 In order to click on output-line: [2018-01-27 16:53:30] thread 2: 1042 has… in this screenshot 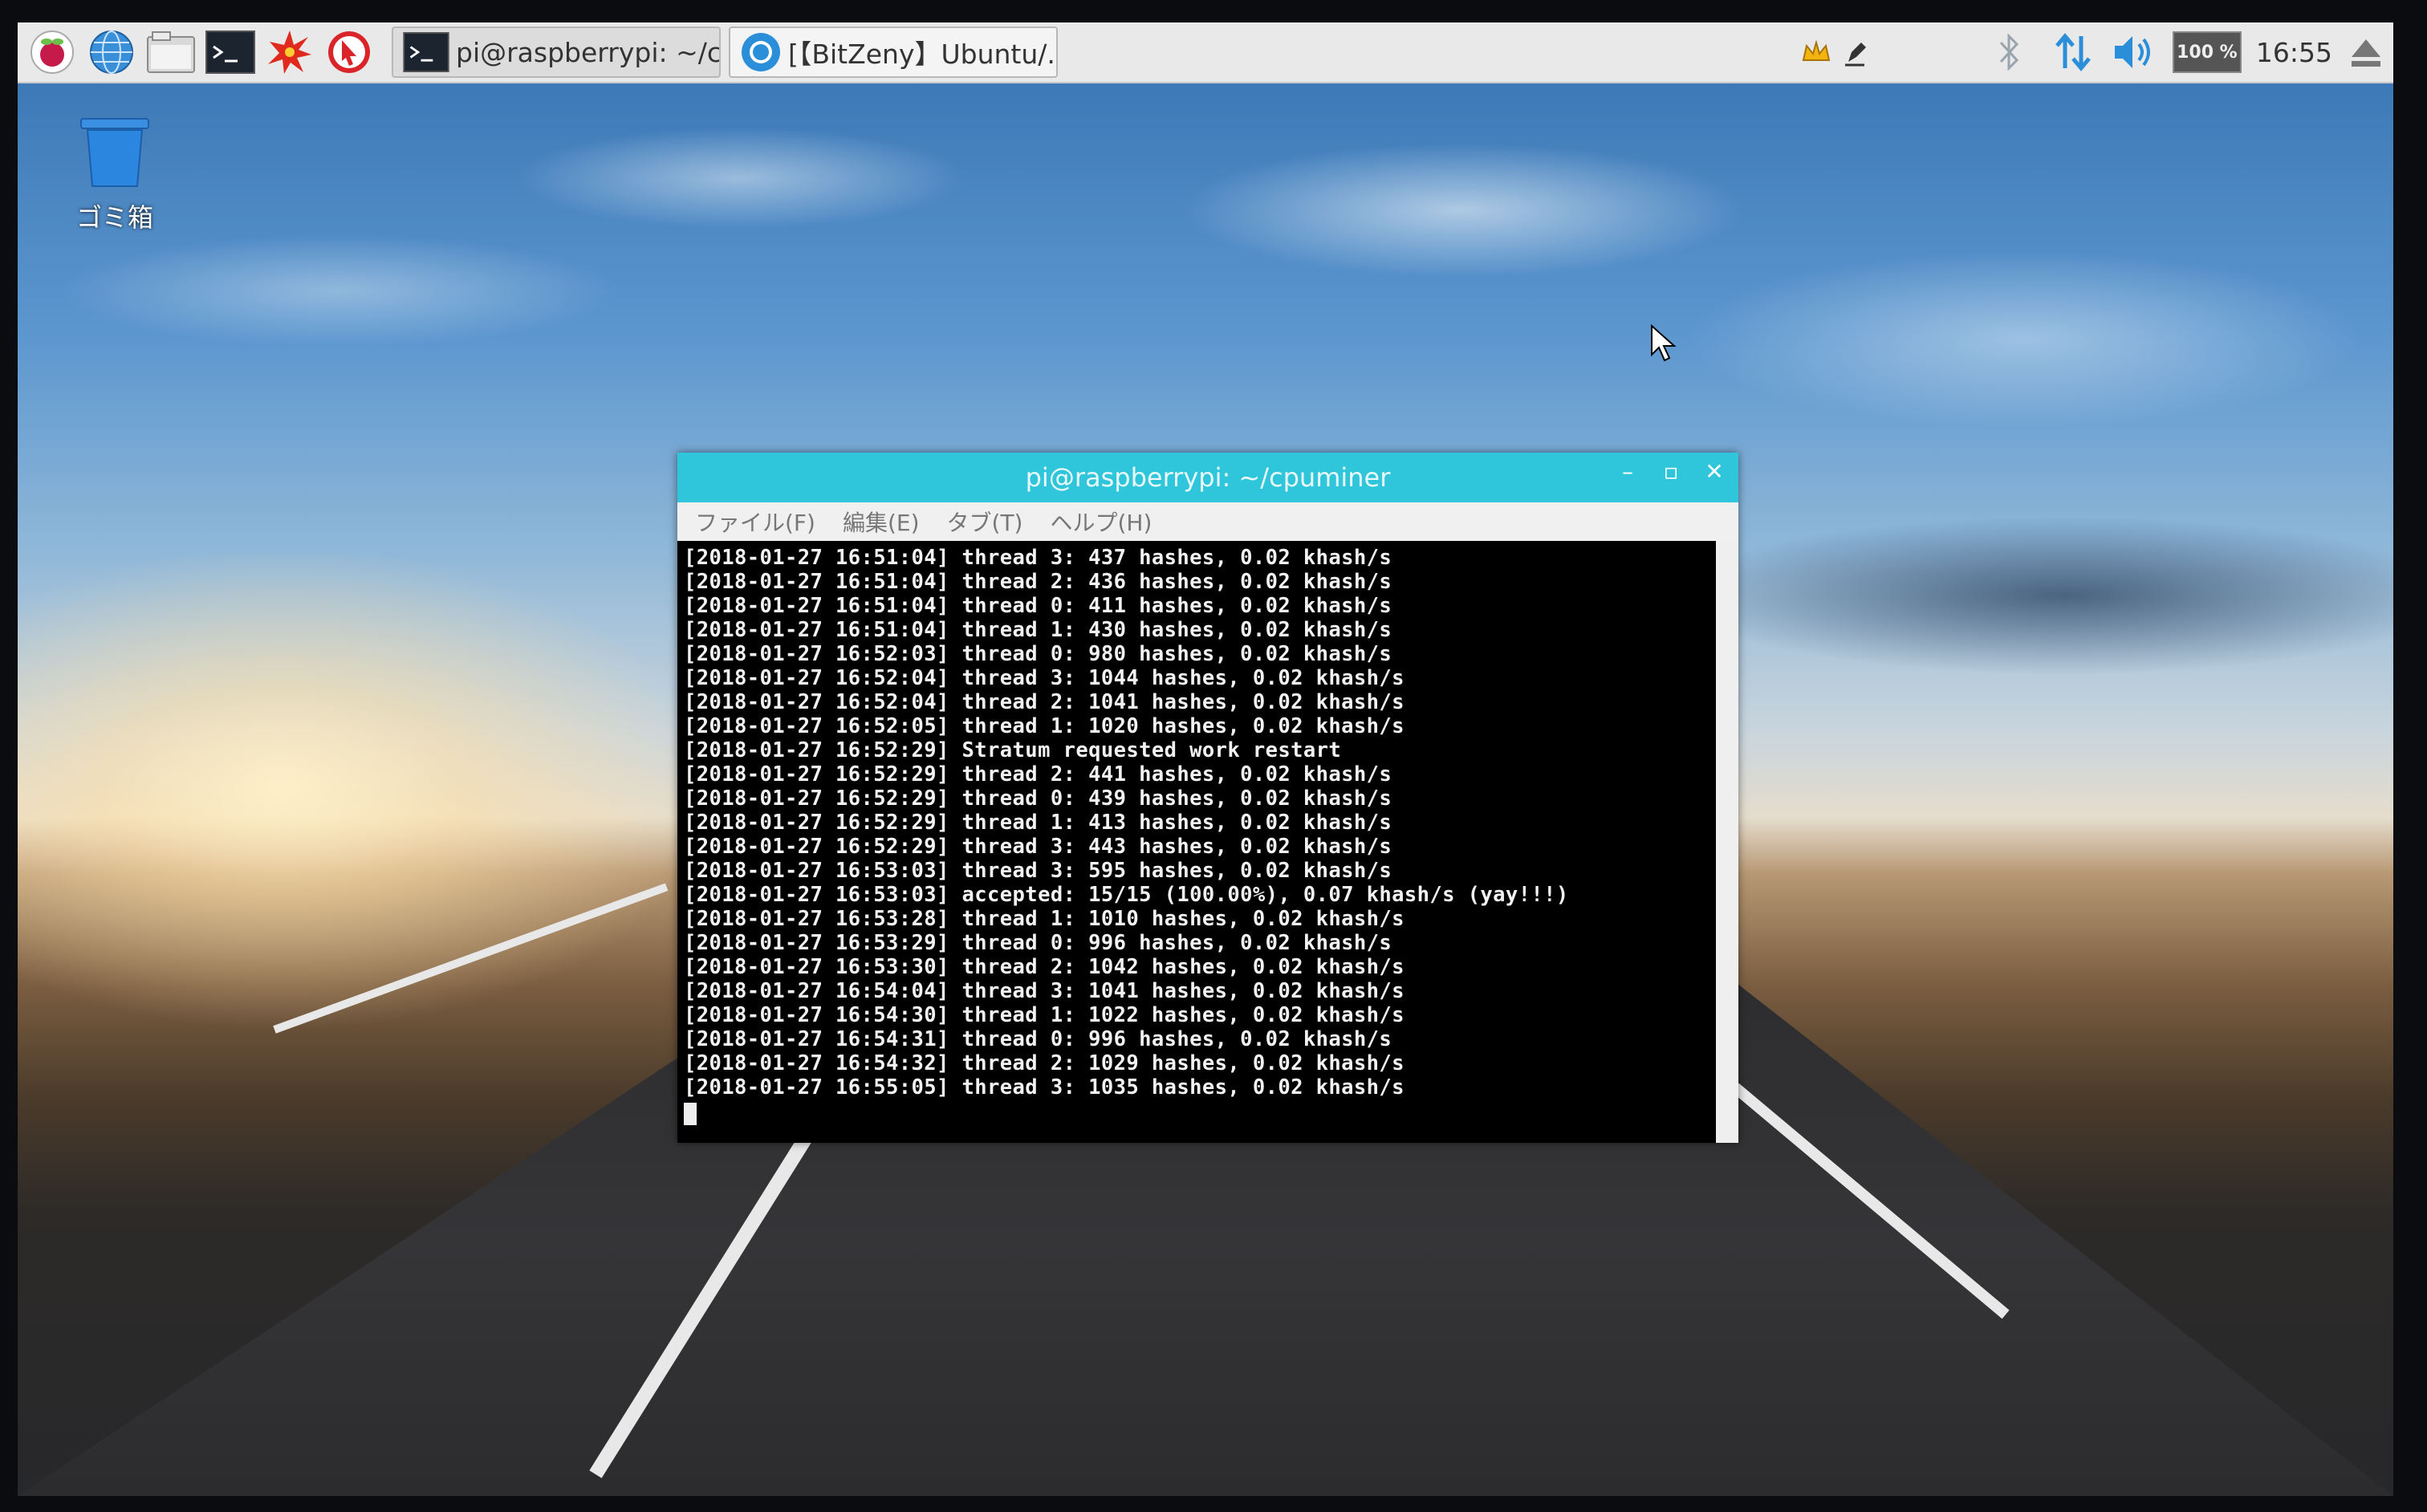, I will do `click(1044, 967)`.